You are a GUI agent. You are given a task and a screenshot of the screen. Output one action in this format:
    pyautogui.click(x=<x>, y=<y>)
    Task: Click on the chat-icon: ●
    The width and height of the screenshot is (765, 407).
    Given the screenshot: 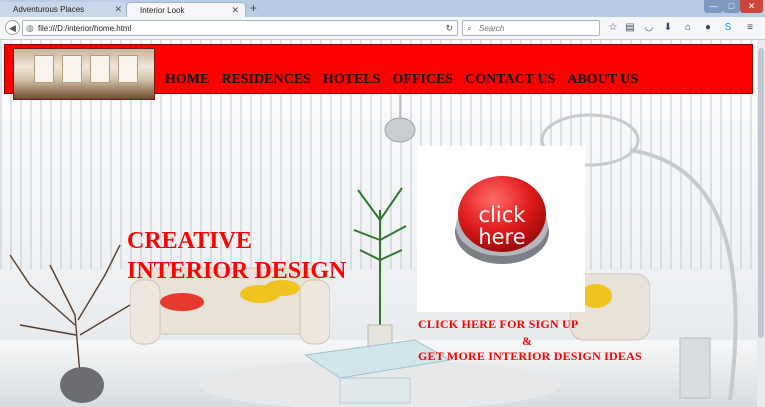 What is the action you would take?
    pyautogui.click(x=708, y=27)
    